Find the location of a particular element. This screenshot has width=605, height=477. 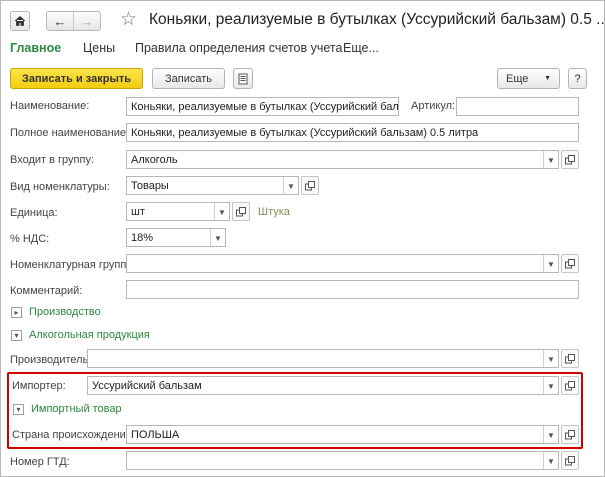

open-nom-group-button is located at coordinates (570, 263).